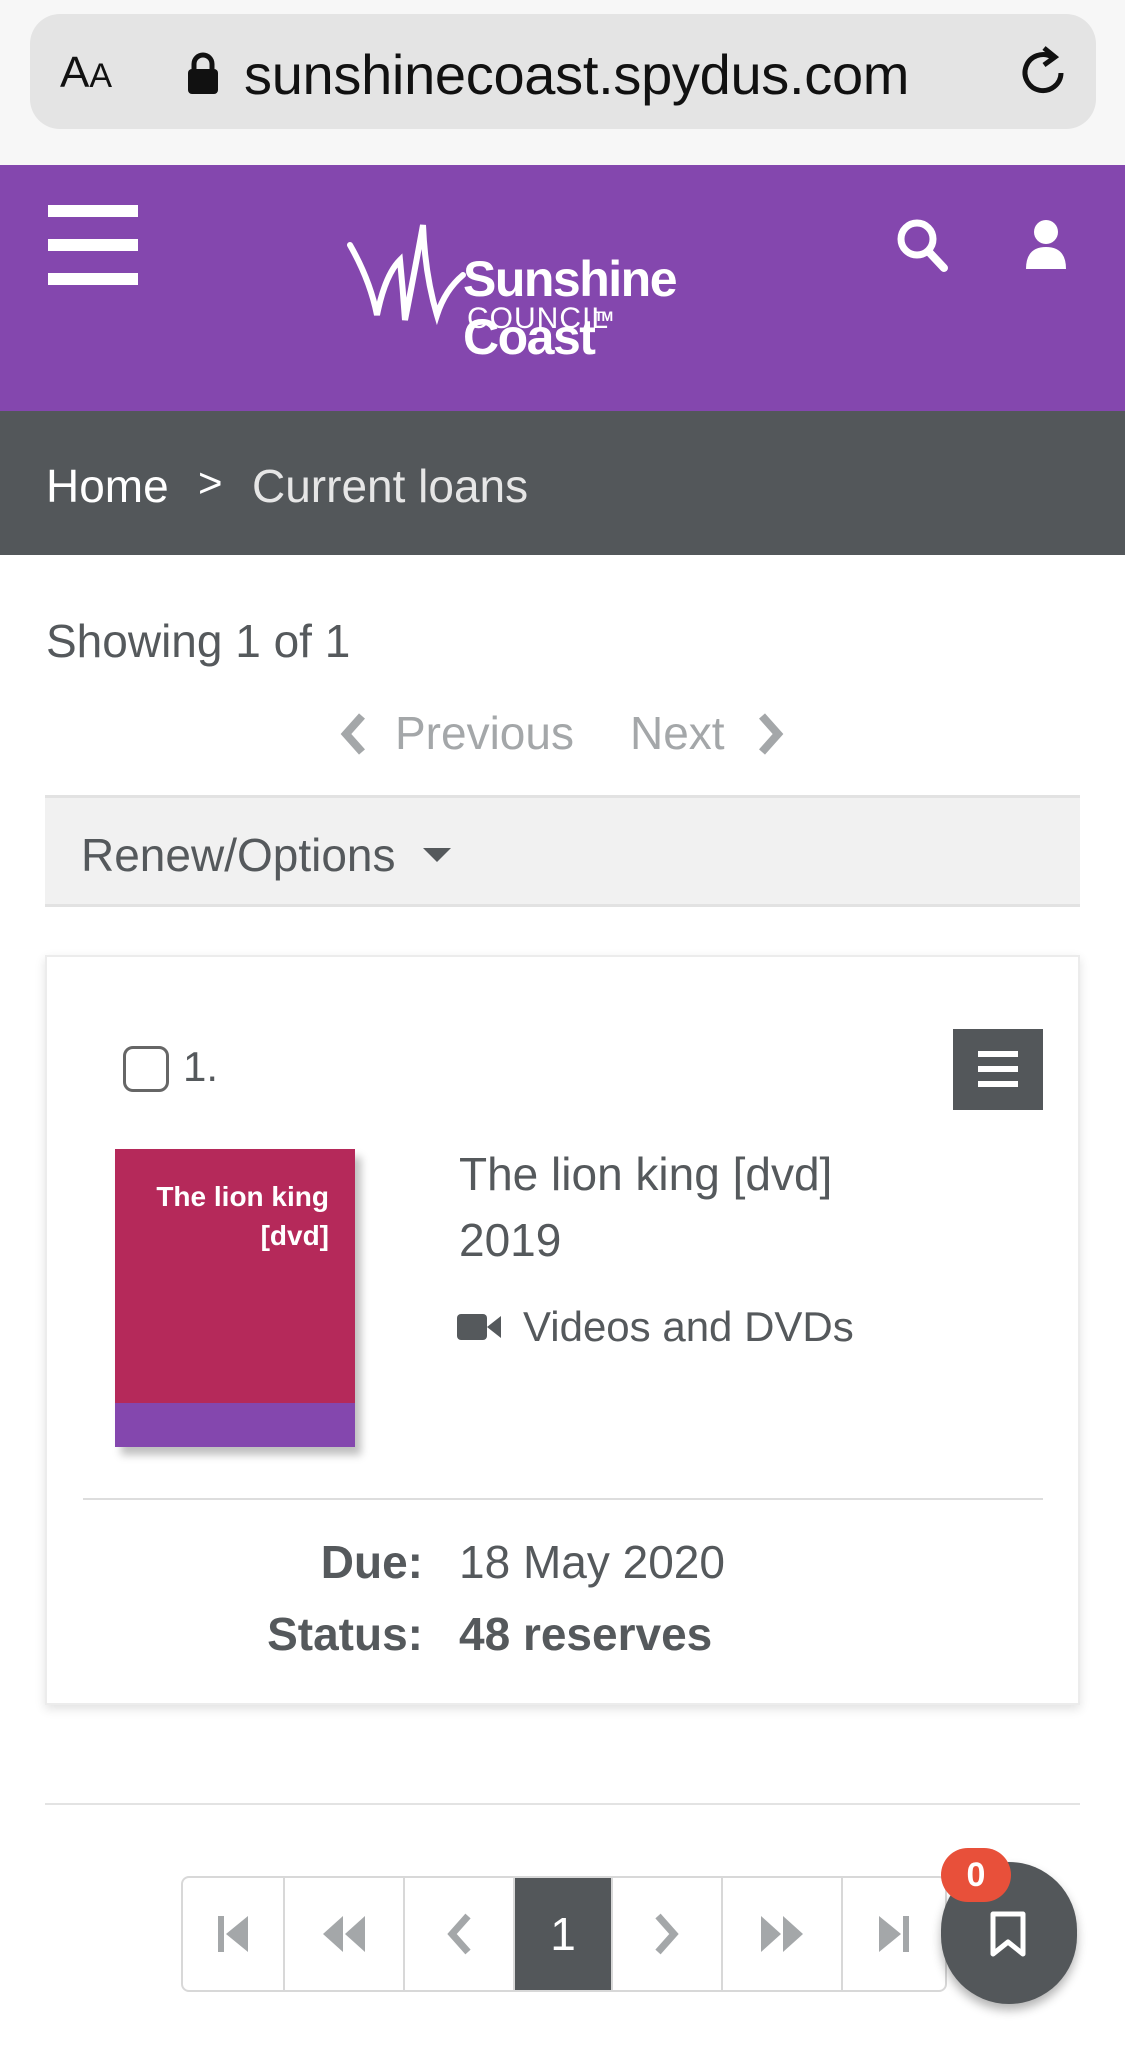 Image resolution: width=1125 pixels, height=2045 pixels. What do you see at coordinates (484, 733) in the screenshot?
I see `previous-link: Previous` at bounding box center [484, 733].